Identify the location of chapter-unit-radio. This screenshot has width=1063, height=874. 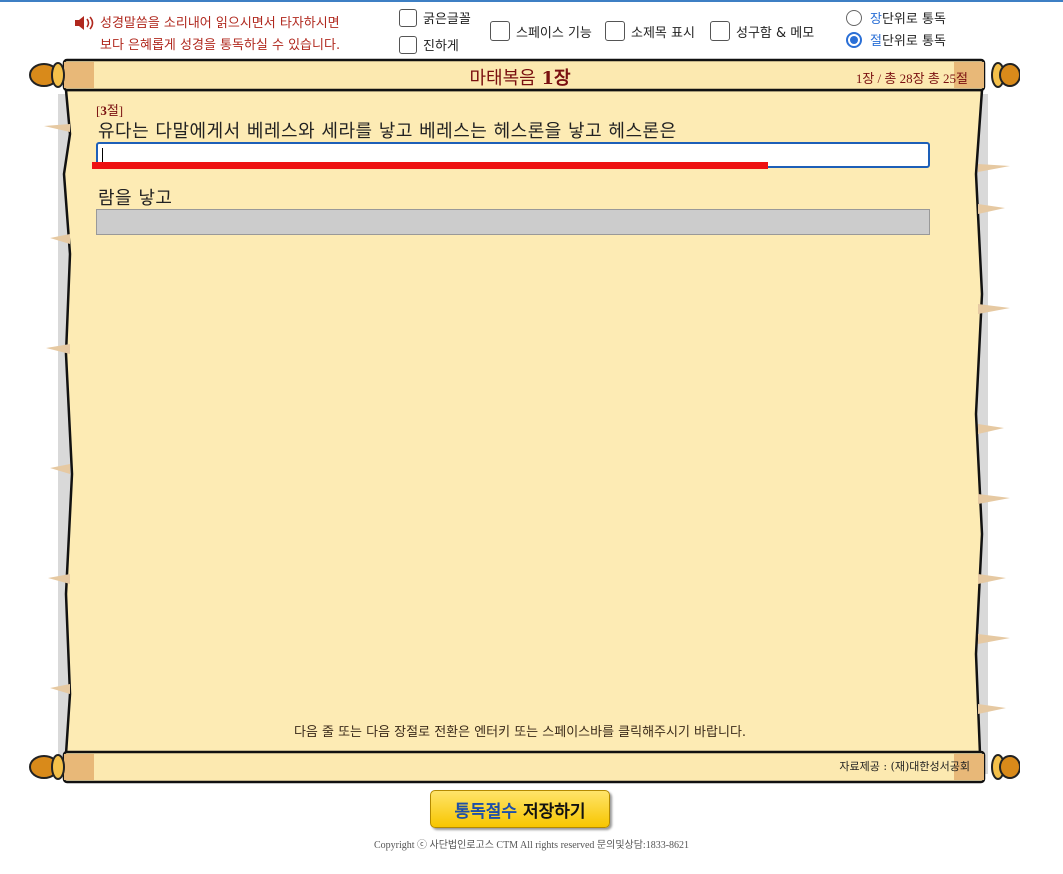
(854, 17).